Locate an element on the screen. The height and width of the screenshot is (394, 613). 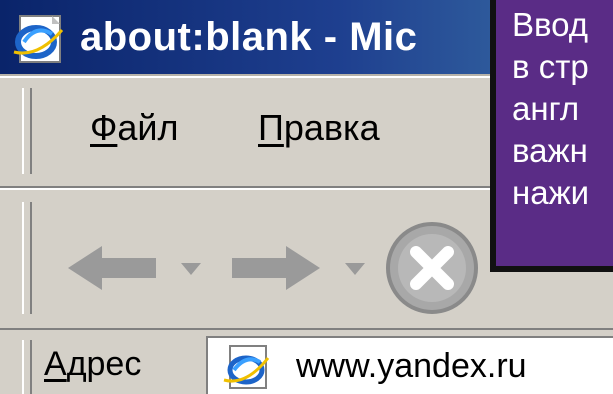
address-label-text: дрес is located at coordinates (104, 364).